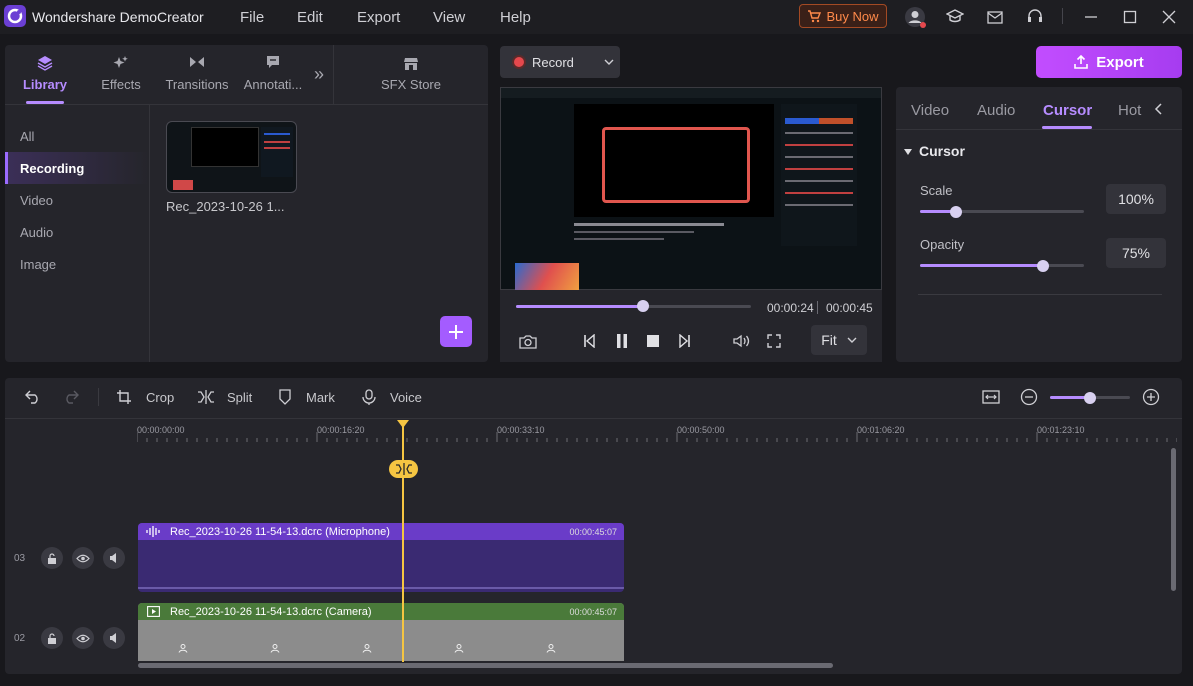 The width and height of the screenshot is (1193, 686). I want to click on zoom-slider-handle, so click(1090, 398).